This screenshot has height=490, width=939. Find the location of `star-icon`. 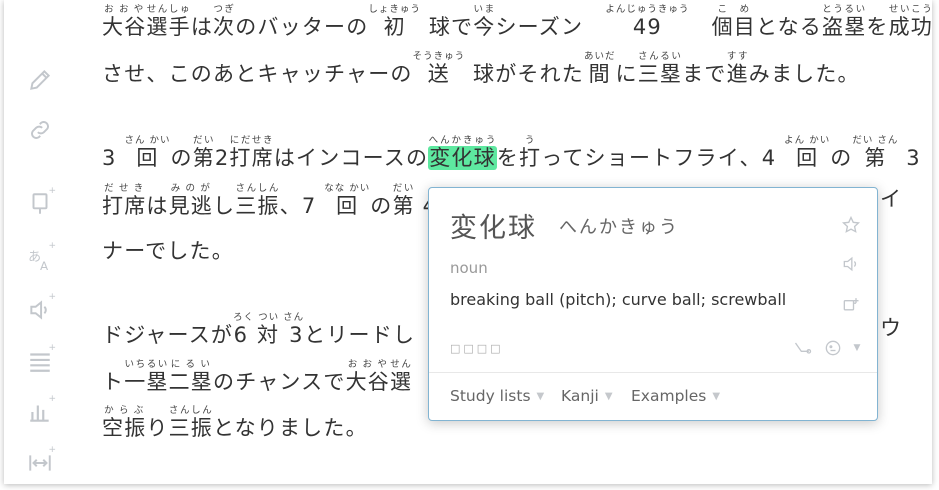

star-icon is located at coordinates (851, 225).